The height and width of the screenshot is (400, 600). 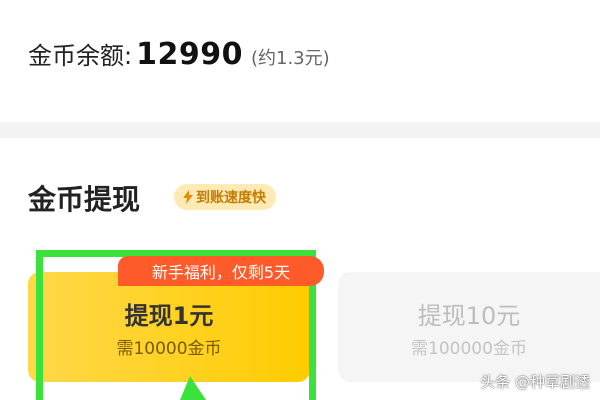 I want to click on withdraw-option-10yuan: 提现10元 需100000金币, so click(x=469, y=327).